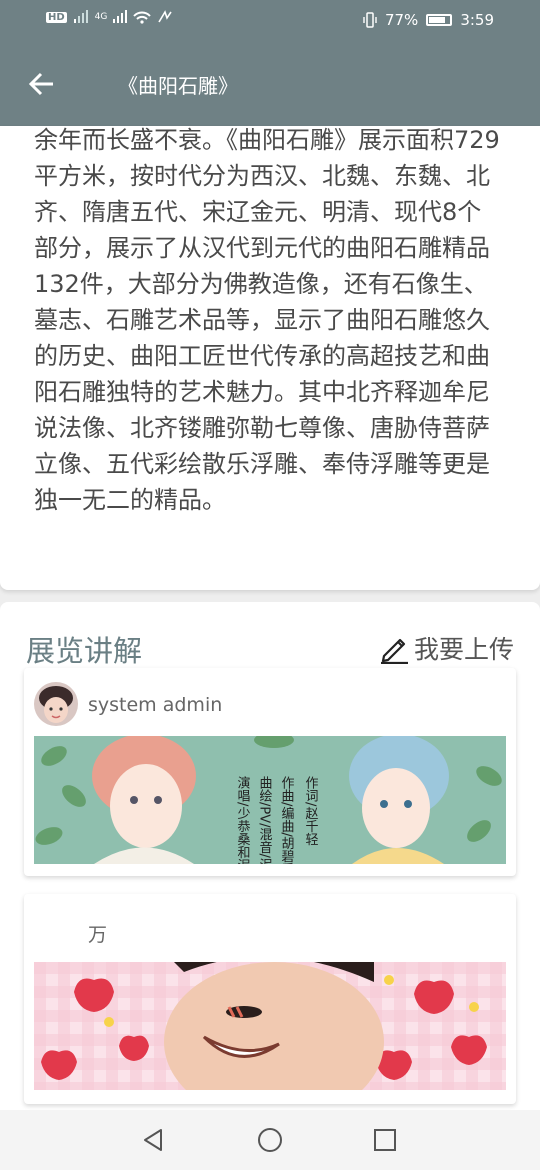  What do you see at coordinates (394, 651) in the screenshot?
I see `pencil-icon` at bounding box center [394, 651].